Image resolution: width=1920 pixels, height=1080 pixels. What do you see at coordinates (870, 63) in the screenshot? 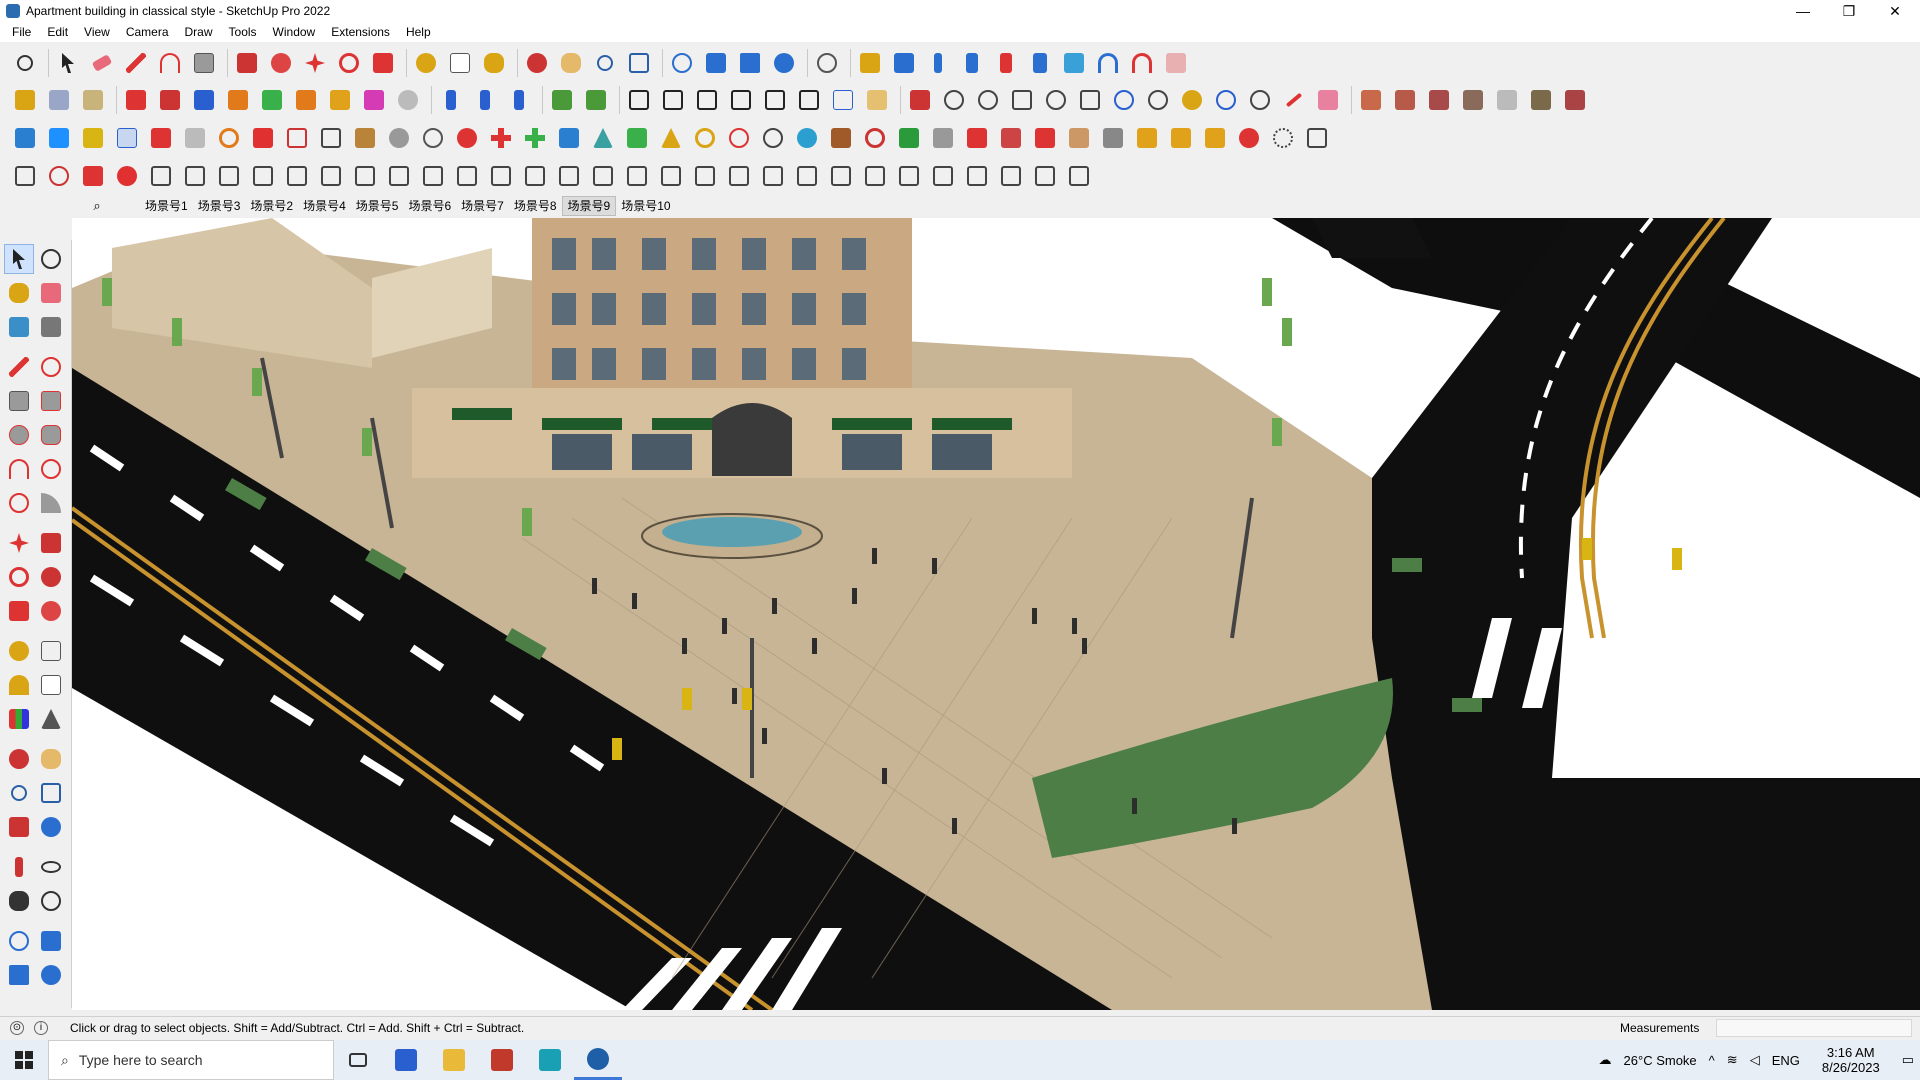
I see `section-plane-button` at bounding box center [870, 63].